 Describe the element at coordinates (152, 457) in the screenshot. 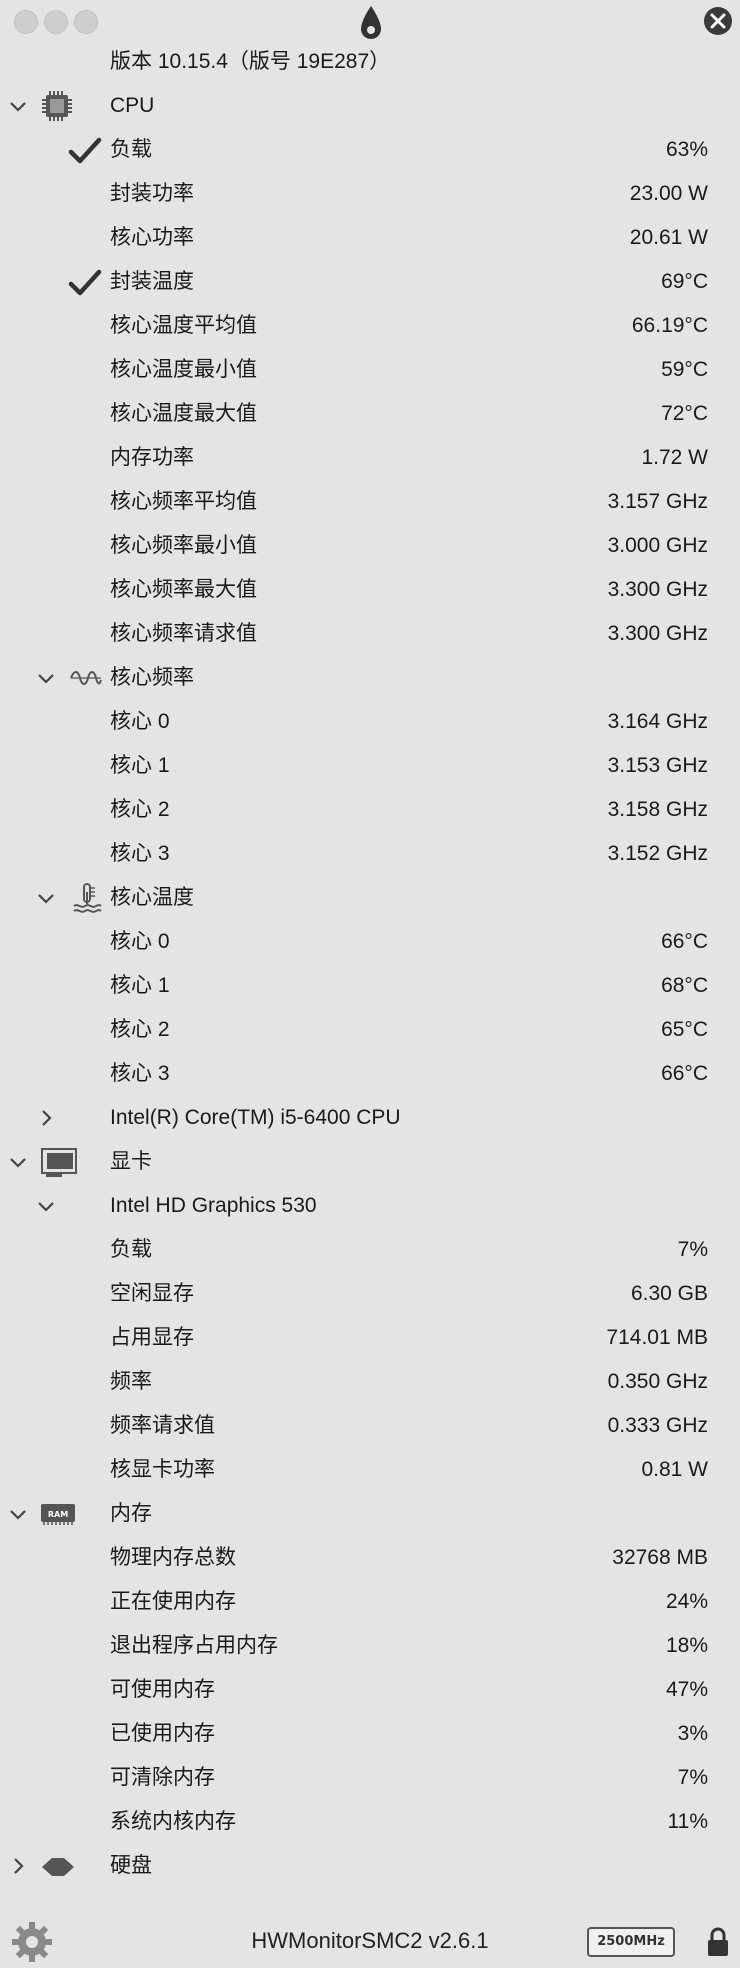

I see `sensor-label: 内存功率` at that location.